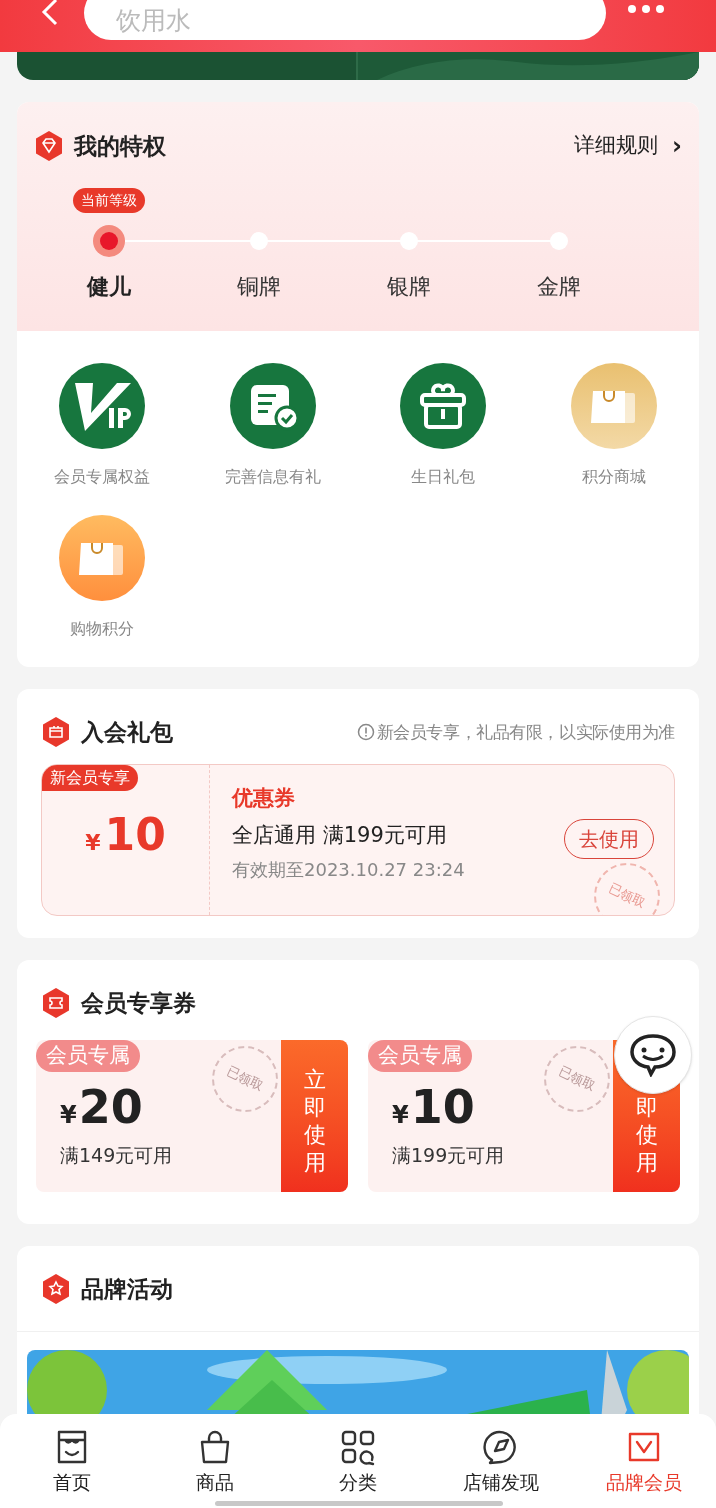 This screenshot has width=716, height=1508. Describe the element at coordinates (109, 287) in the screenshot. I see `level-label: 健儿` at that location.